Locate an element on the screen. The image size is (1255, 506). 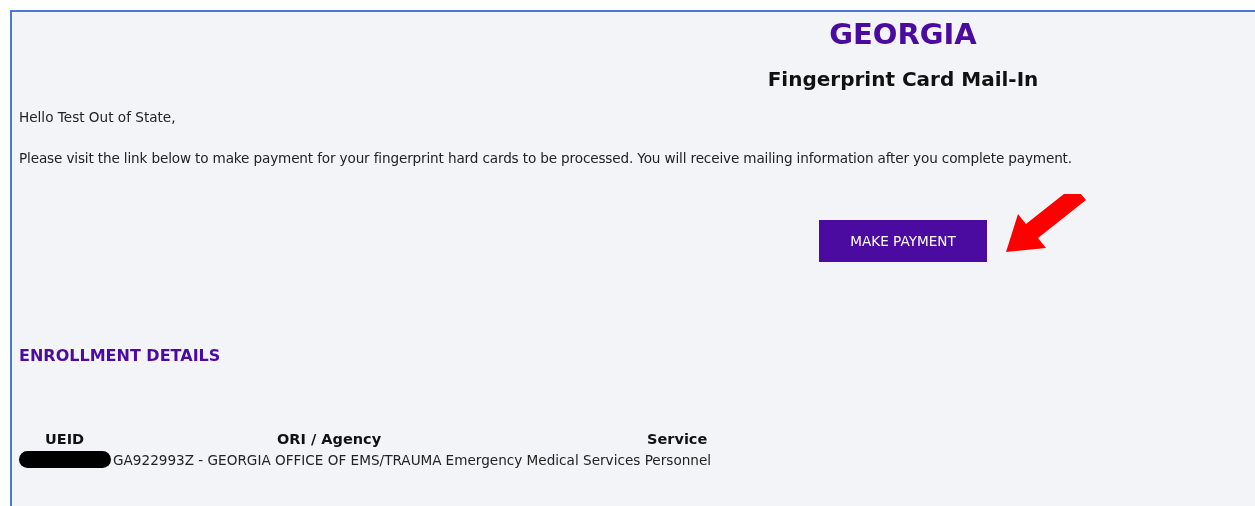
column-header: UEID is located at coordinates (65, 439).